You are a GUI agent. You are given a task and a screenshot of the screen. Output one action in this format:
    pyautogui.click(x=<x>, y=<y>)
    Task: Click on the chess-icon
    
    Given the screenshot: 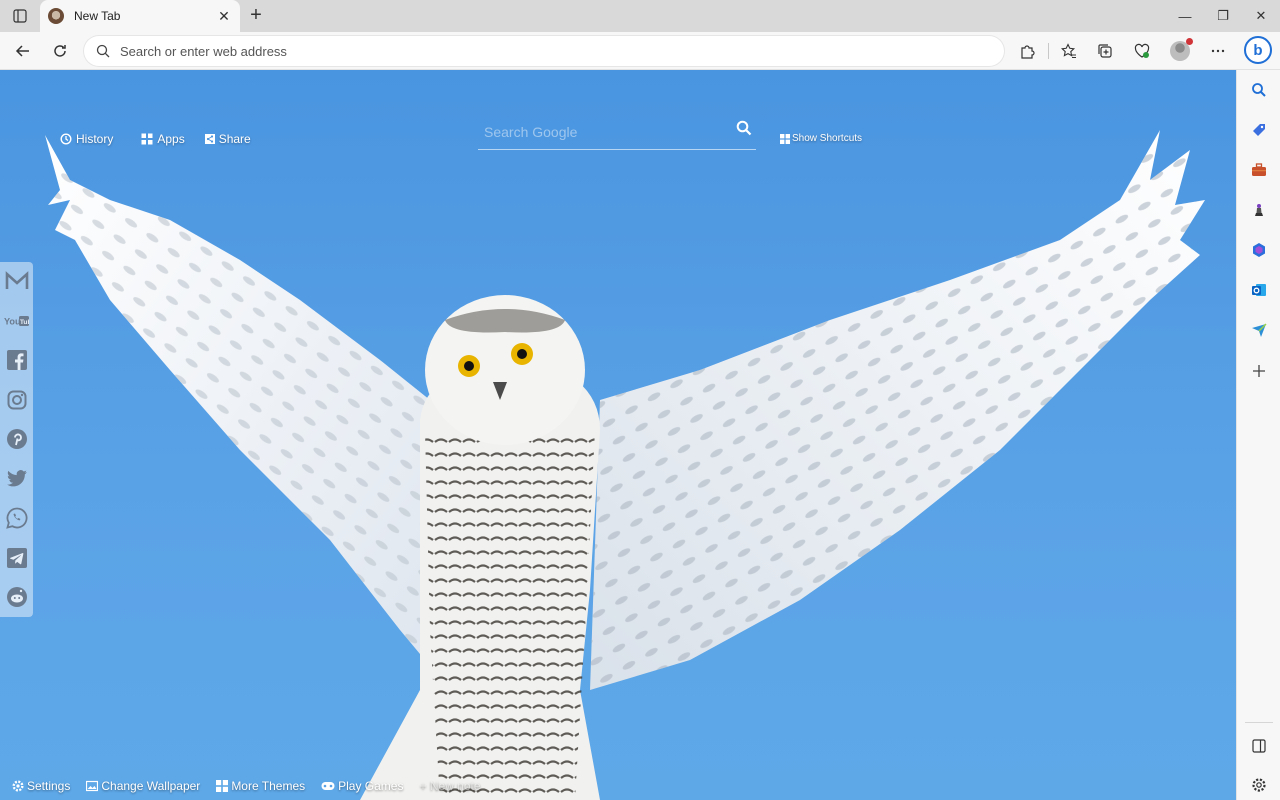 What is the action you would take?
    pyautogui.click(x=1259, y=210)
    